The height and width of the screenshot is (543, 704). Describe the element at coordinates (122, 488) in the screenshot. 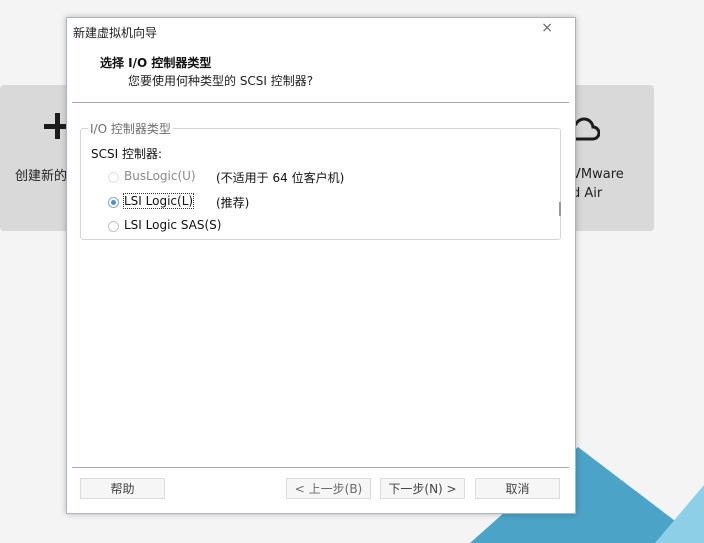

I see `help-button: 帮助` at that location.